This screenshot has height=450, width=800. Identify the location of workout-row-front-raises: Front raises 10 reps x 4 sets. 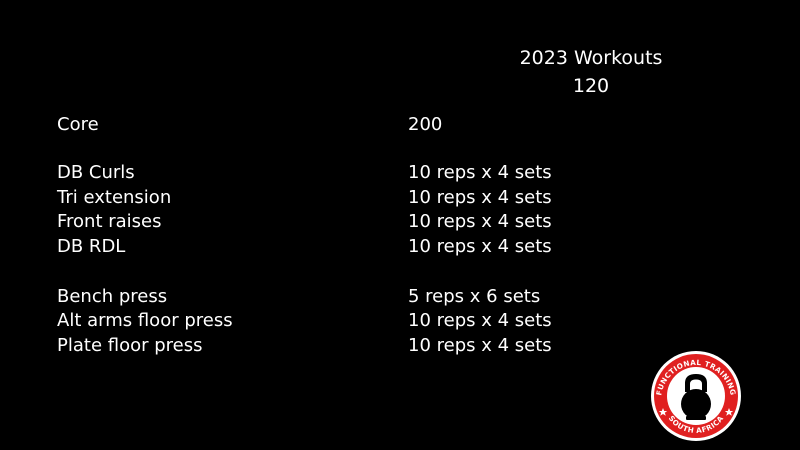
(400, 221).